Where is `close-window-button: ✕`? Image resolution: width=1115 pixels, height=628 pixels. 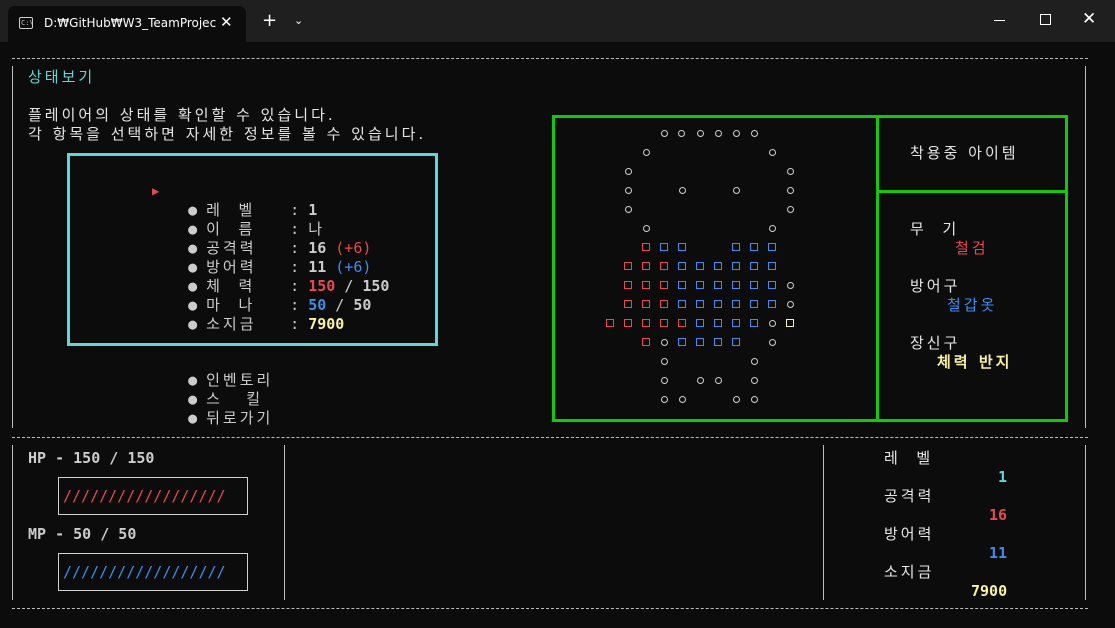 close-window-button: ✕ is located at coordinates (1092, 19).